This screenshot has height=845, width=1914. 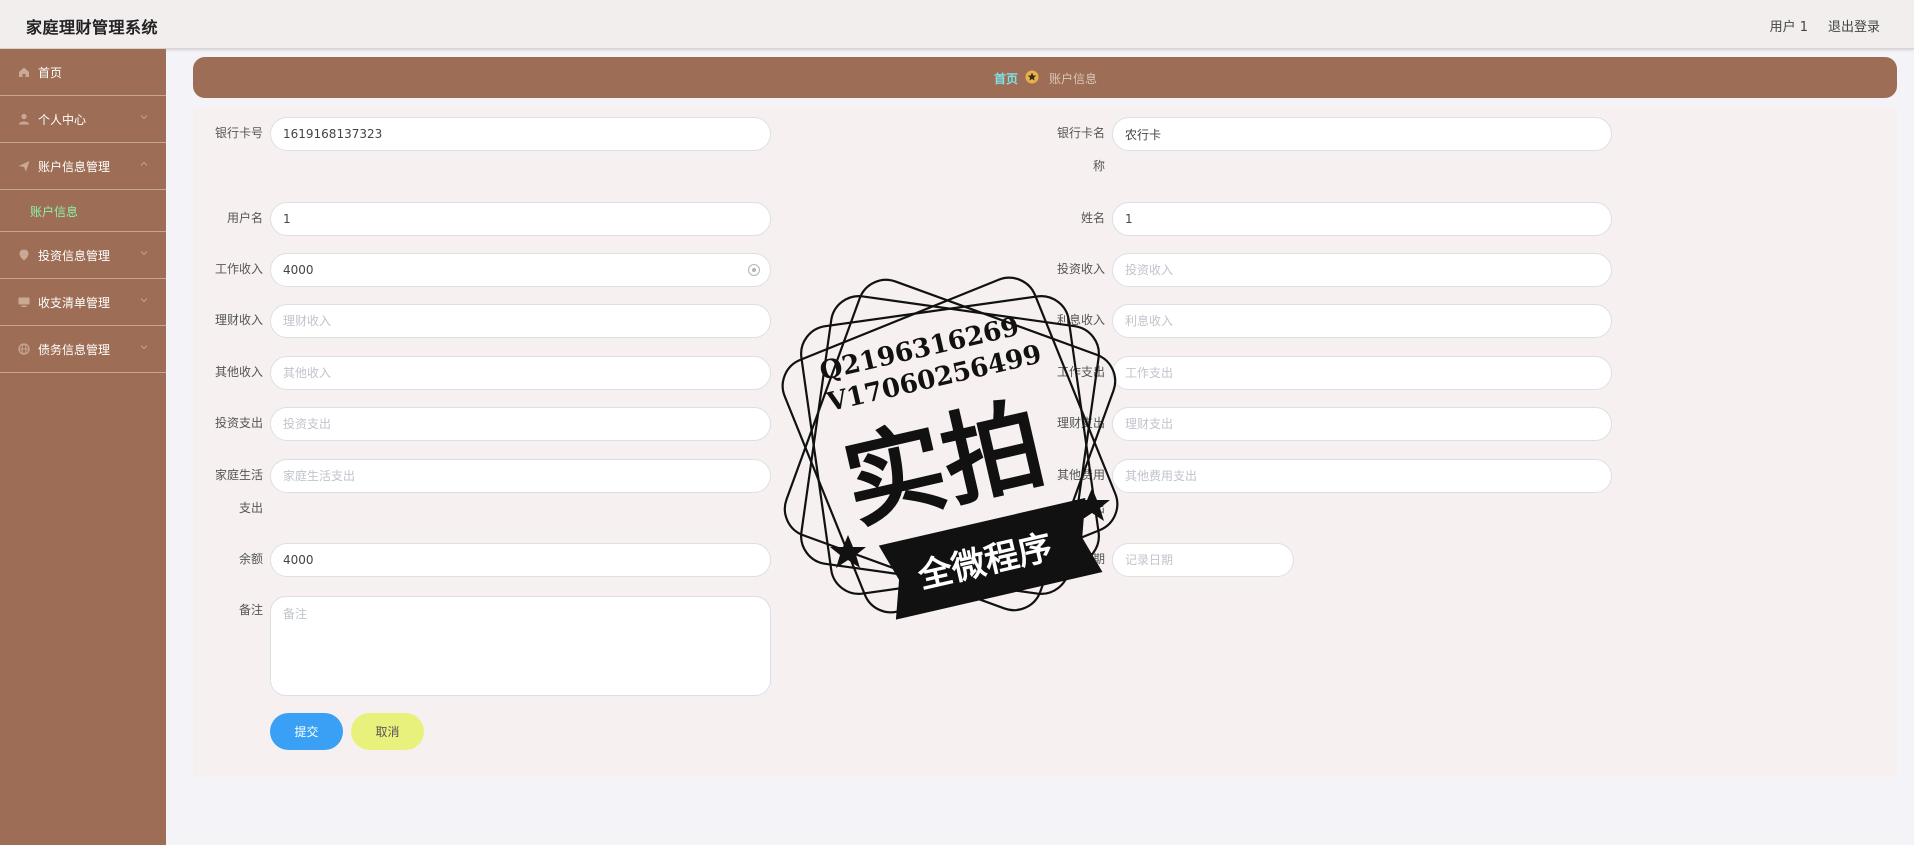 What do you see at coordinates (1032, 77) in the screenshot?
I see `star-icon` at bounding box center [1032, 77].